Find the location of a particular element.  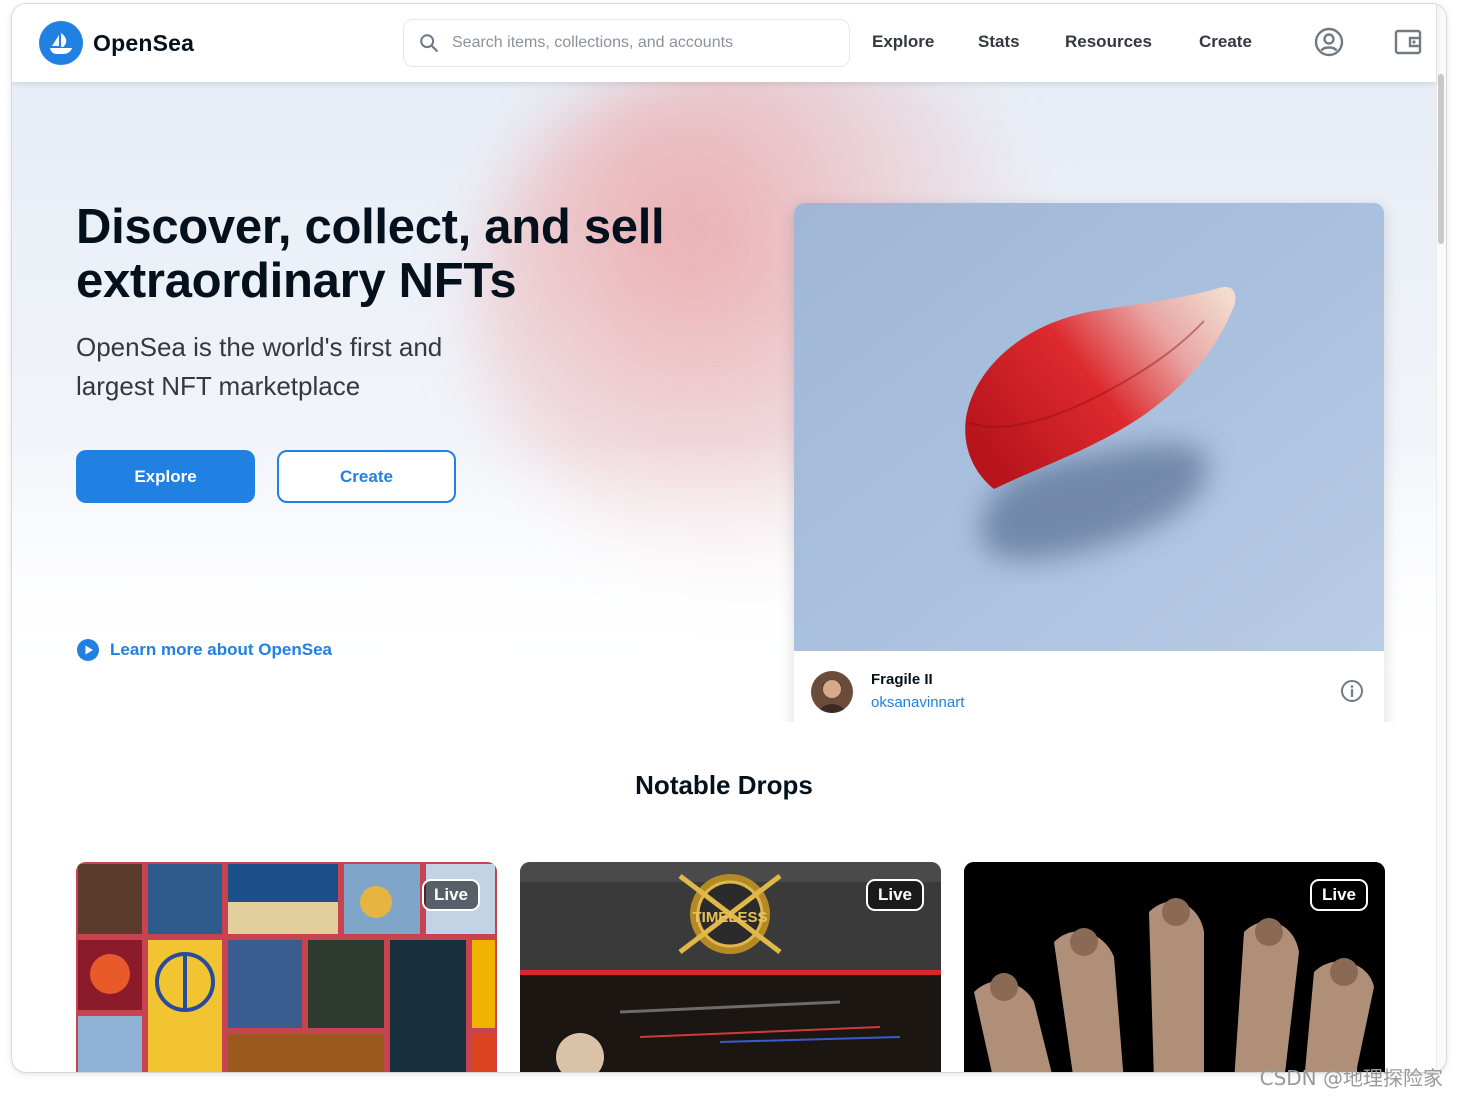

scrollbar-thumb is located at coordinates (1441, 159).